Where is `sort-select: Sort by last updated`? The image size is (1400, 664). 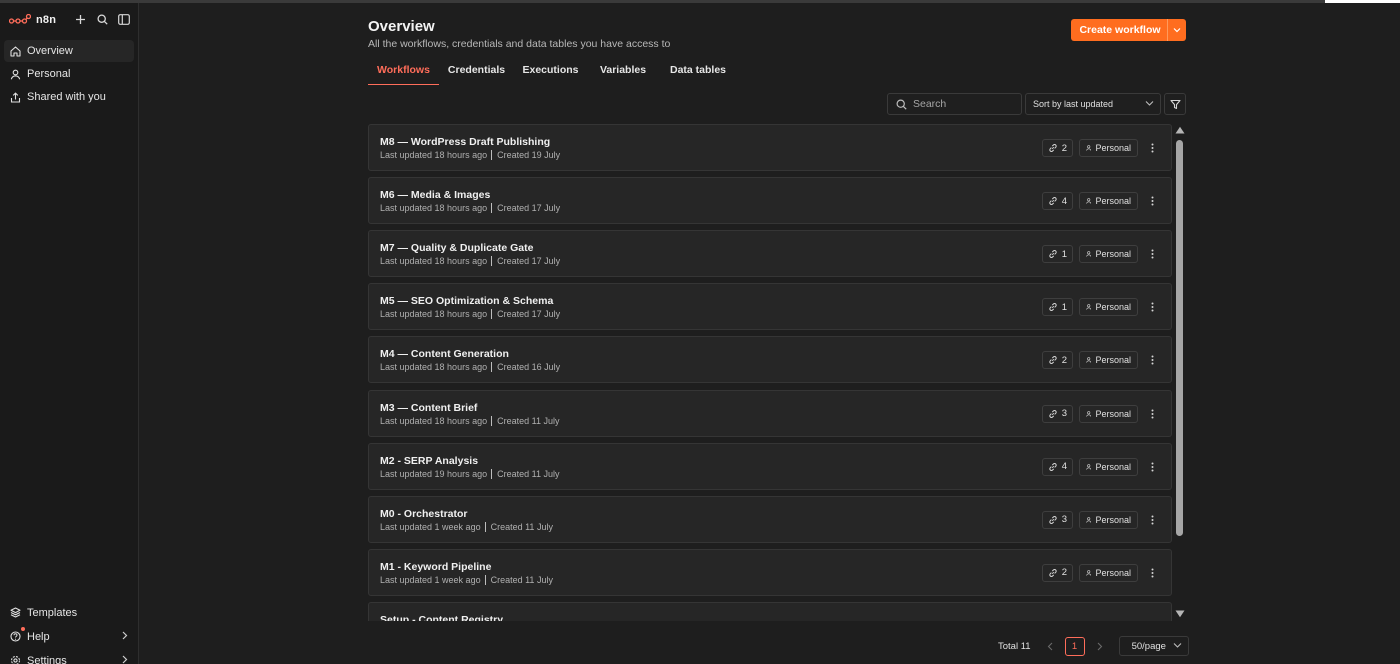 sort-select: Sort by last updated is located at coordinates (1093, 104).